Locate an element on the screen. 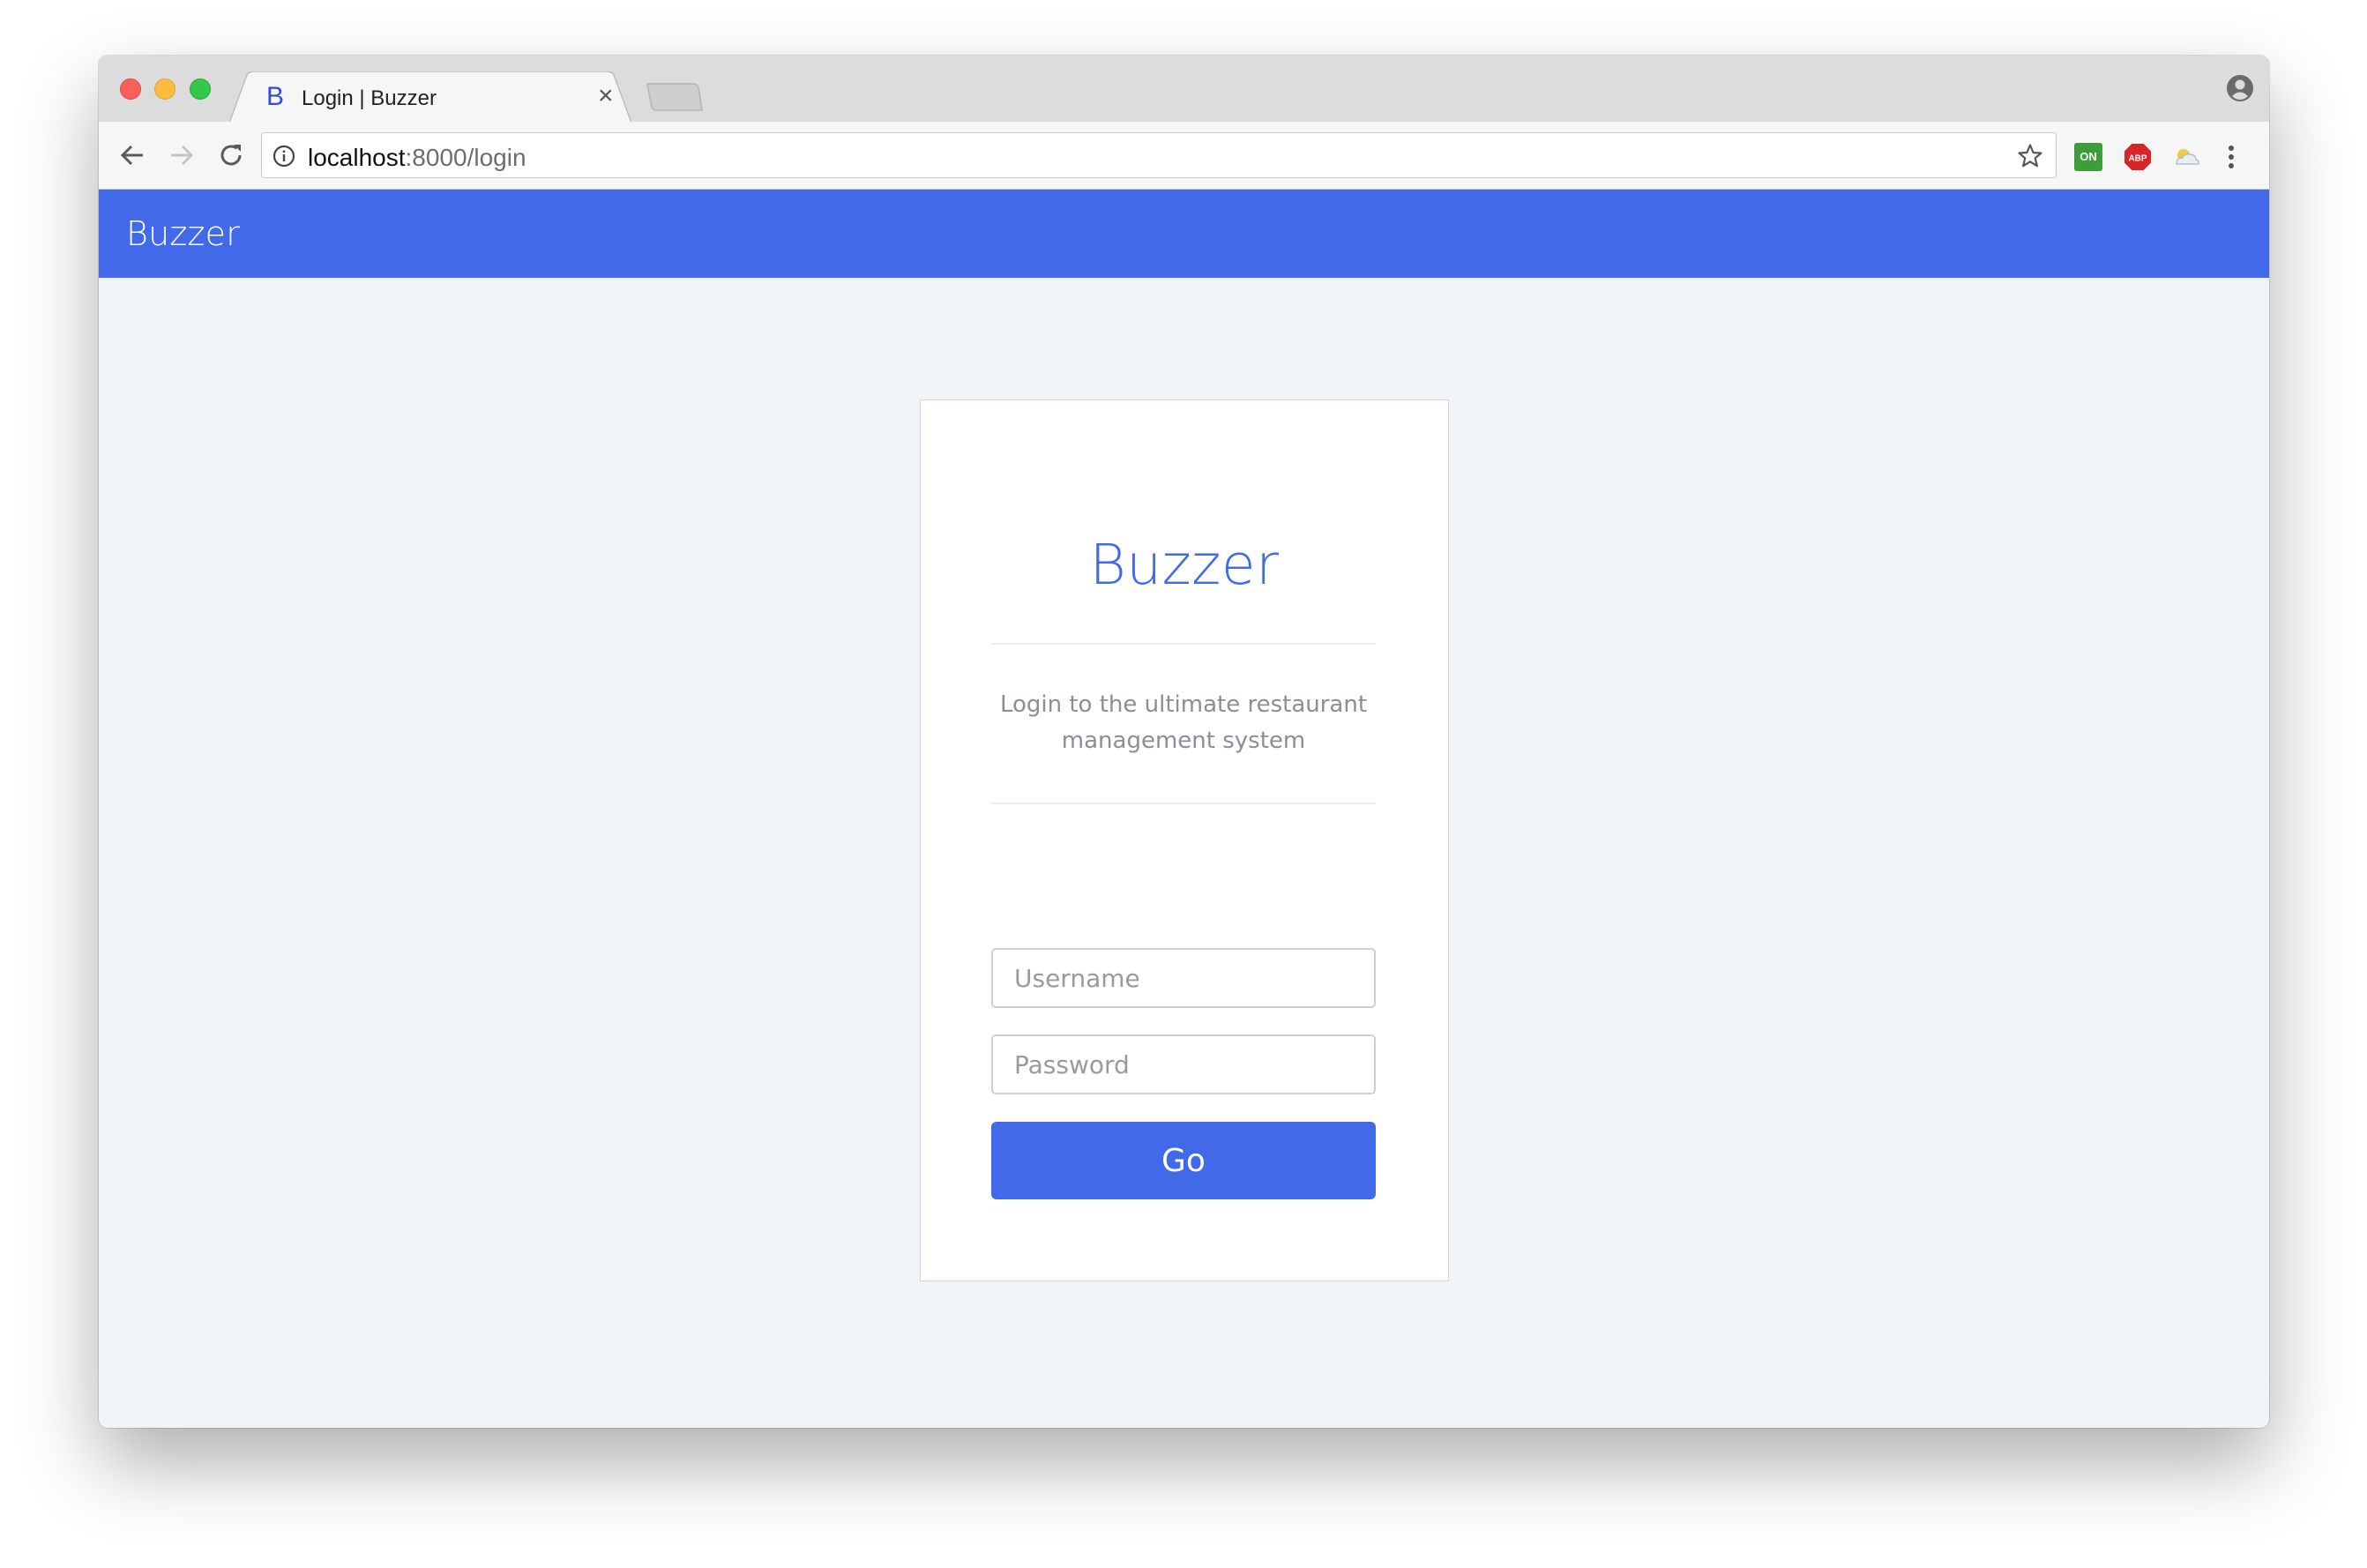 The width and height of the screenshot is (2367, 1568). go-button: Go is located at coordinates (1183, 1160).